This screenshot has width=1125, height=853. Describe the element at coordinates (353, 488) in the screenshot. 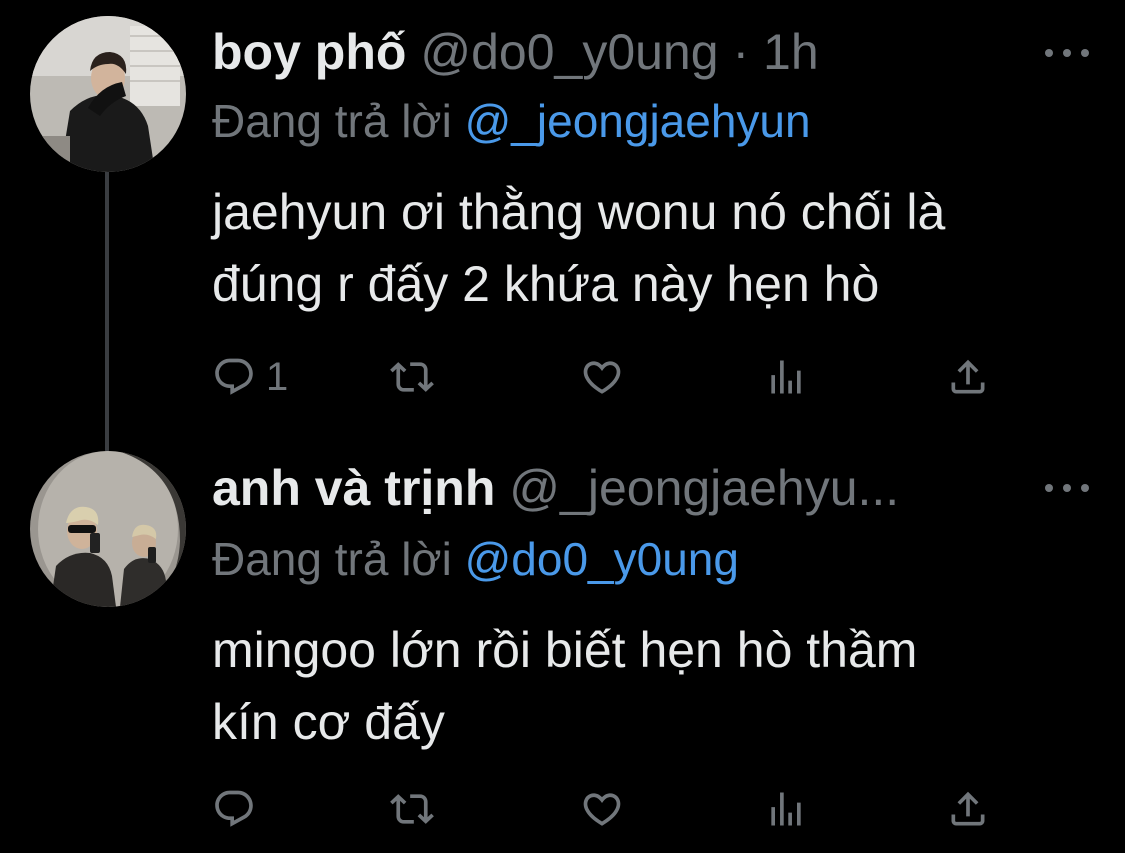

I see `display-name: anh và trịnh` at that location.